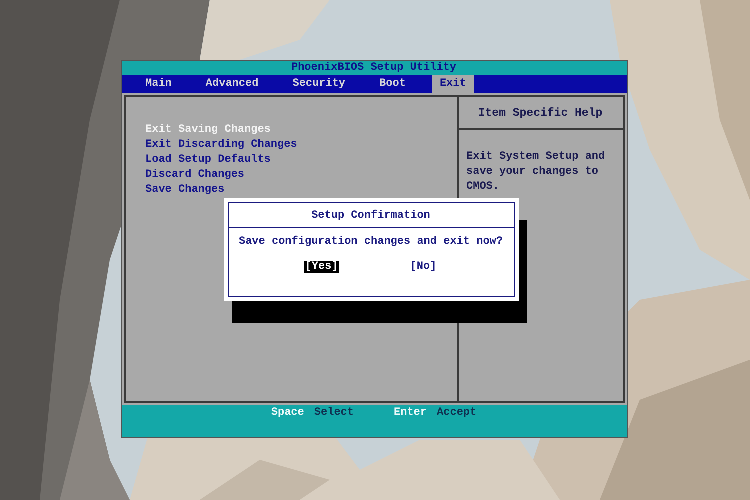 This screenshot has width=750, height=500. Describe the element at coordinates (319, 84) in the screenshot. I see `menu-tab: Security` at that location.